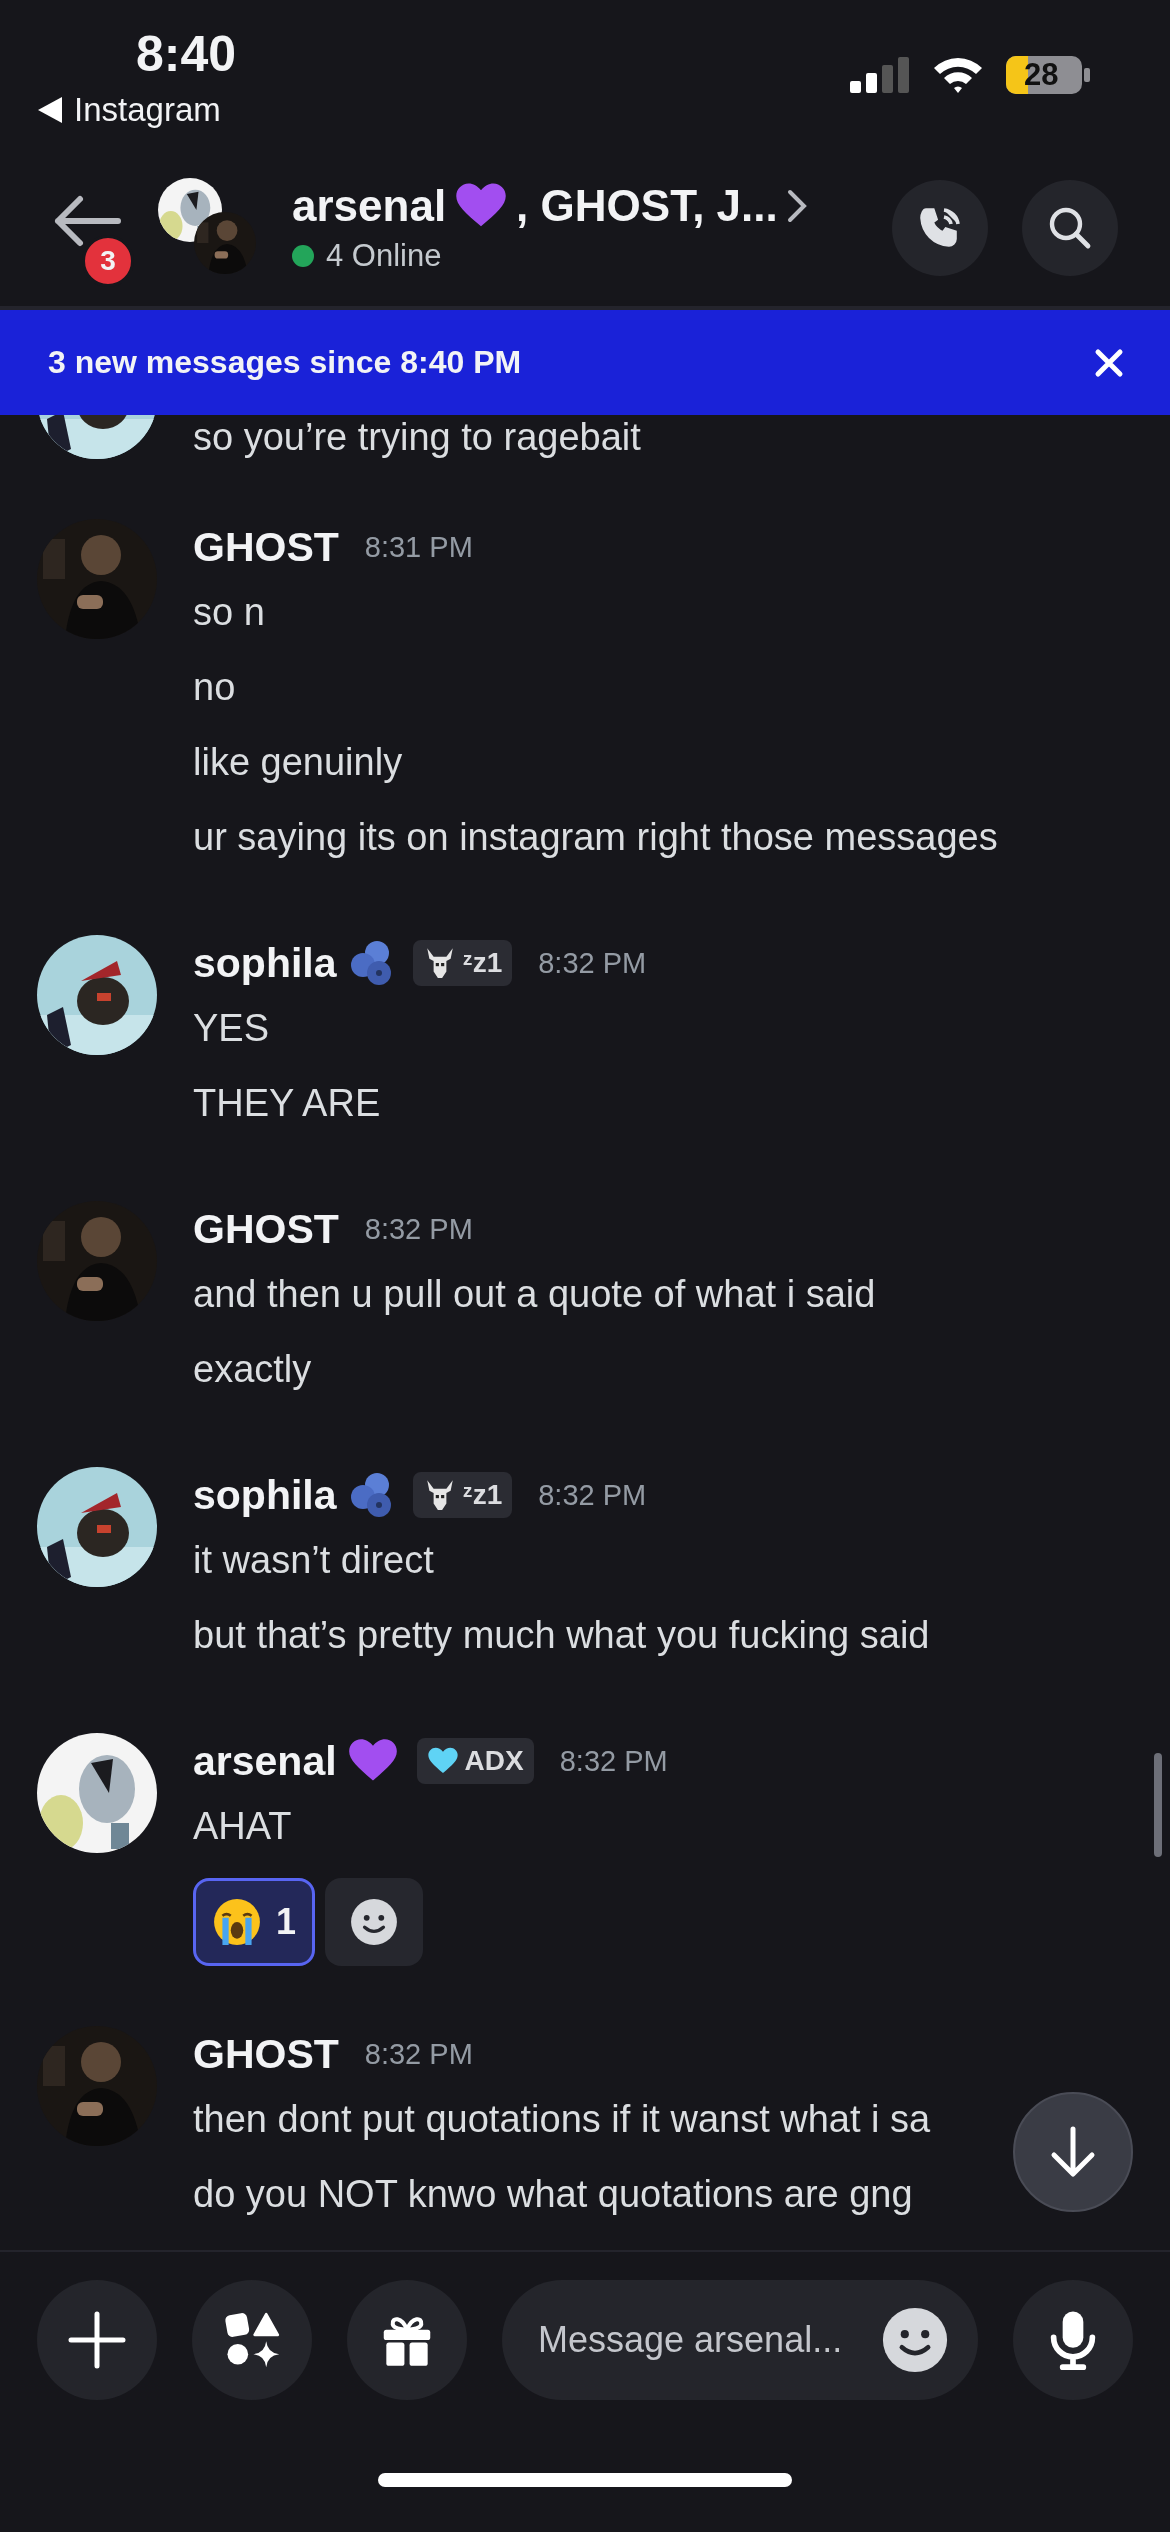 The image size is (1170, 2532). I want to click on message-text: YES, so click(232, 1028).